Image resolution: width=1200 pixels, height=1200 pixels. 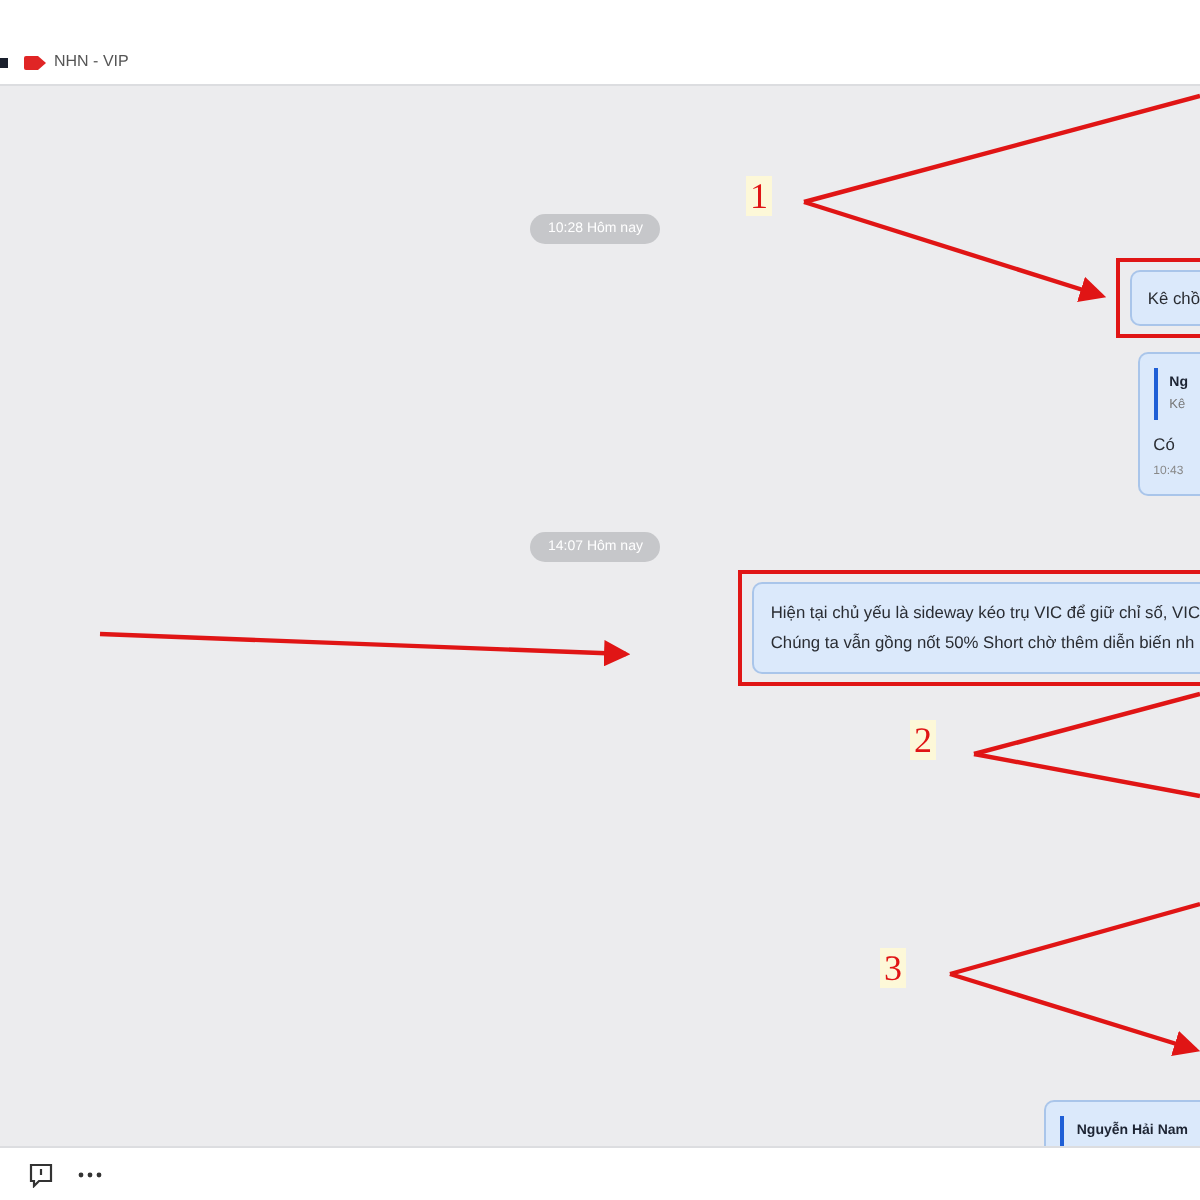 What do you see at coordinates (759, 196) in the screenshot?
I see `annotation-number: 1` at bounding box center [759, 196].